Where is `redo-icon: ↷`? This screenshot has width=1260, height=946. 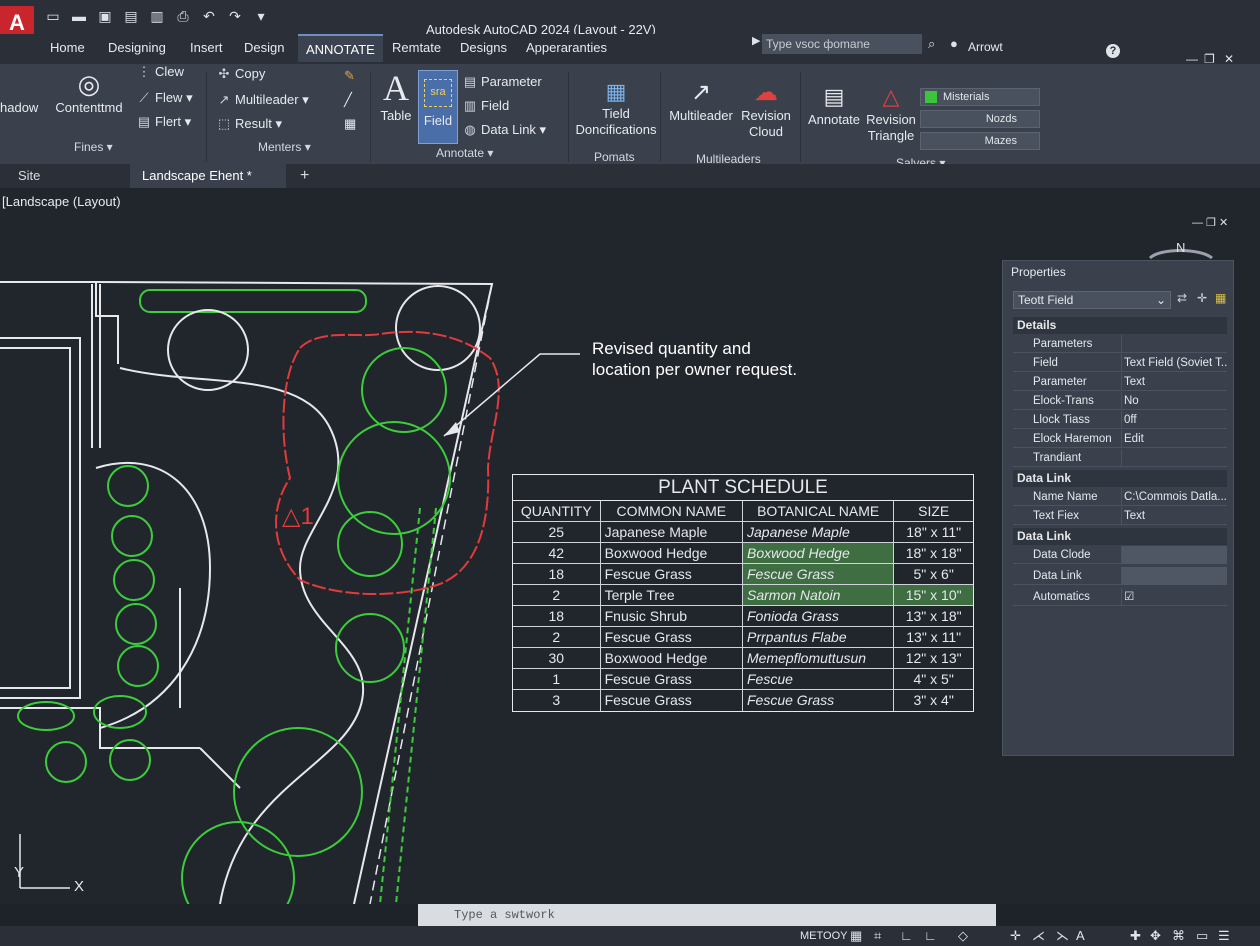
redo-icon: ↷ is located at coordinates (235, 16).